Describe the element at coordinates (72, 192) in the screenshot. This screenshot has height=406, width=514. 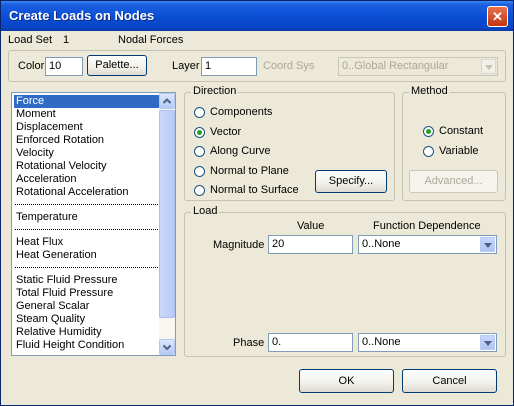
I see `list-item: Rotational Acceleration` at that location.